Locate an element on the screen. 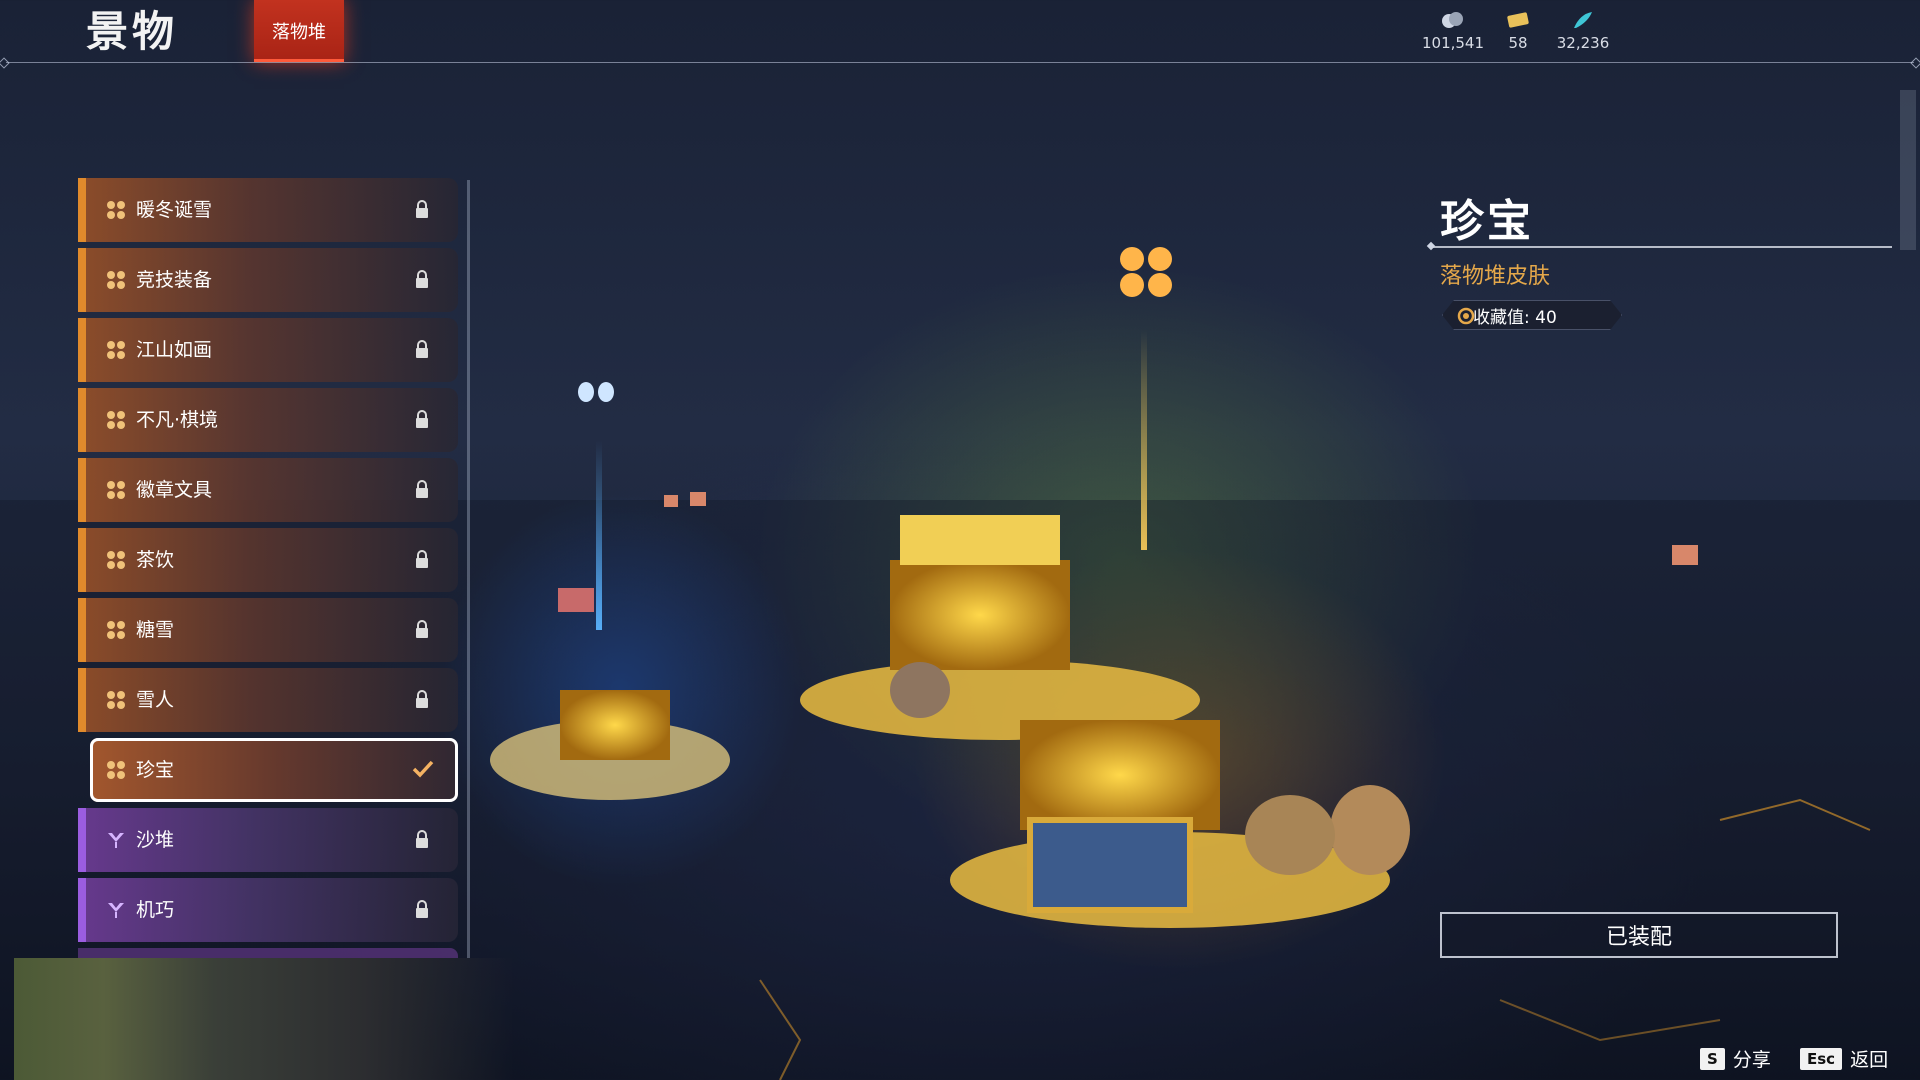  collection-value-text: 收藏值: 40 is located at coordinates (1515, 317).